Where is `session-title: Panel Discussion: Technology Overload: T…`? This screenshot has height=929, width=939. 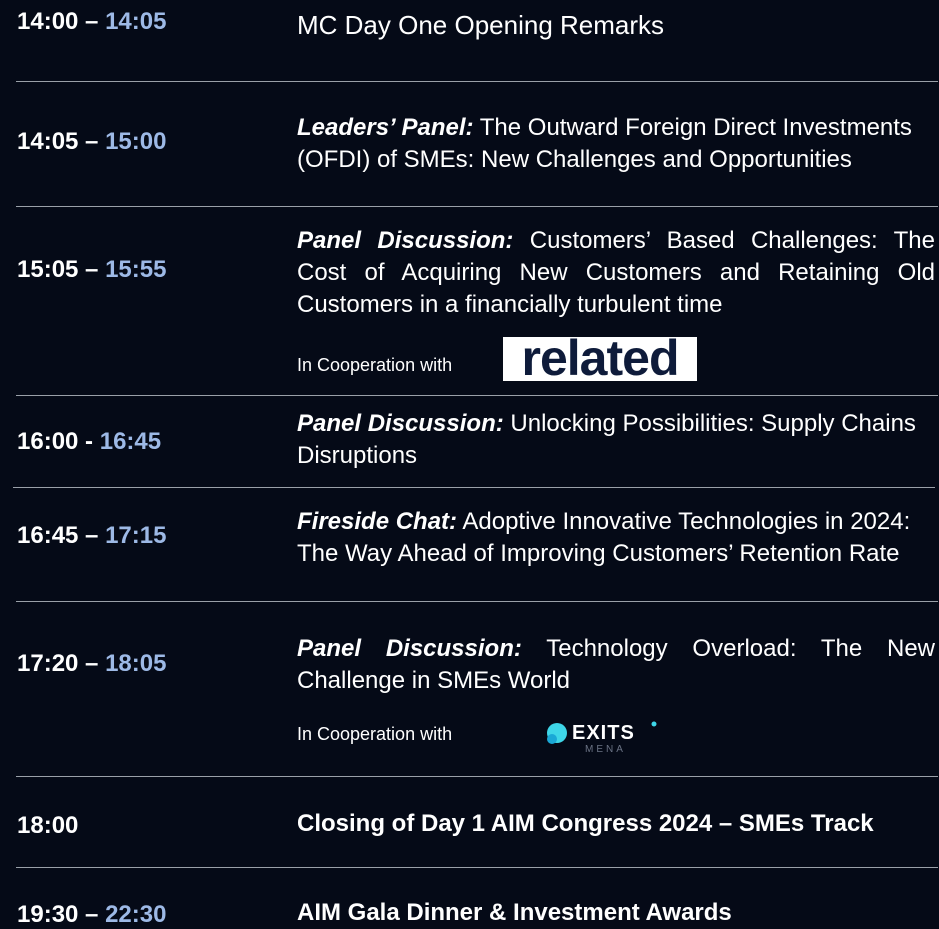
session-title: Panel Discussion: Technology Overload: T… is located at coordinates (616, 664).